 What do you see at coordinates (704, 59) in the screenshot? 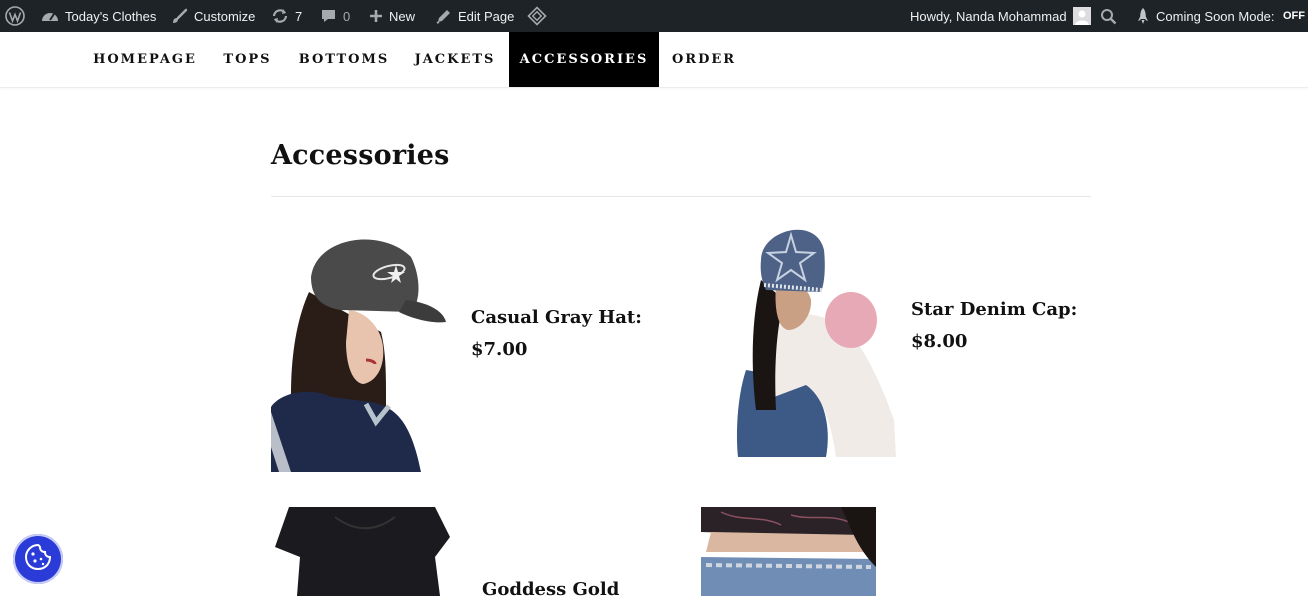
I see `nav-item-order: ORDER` at bounding box center [704, 59].